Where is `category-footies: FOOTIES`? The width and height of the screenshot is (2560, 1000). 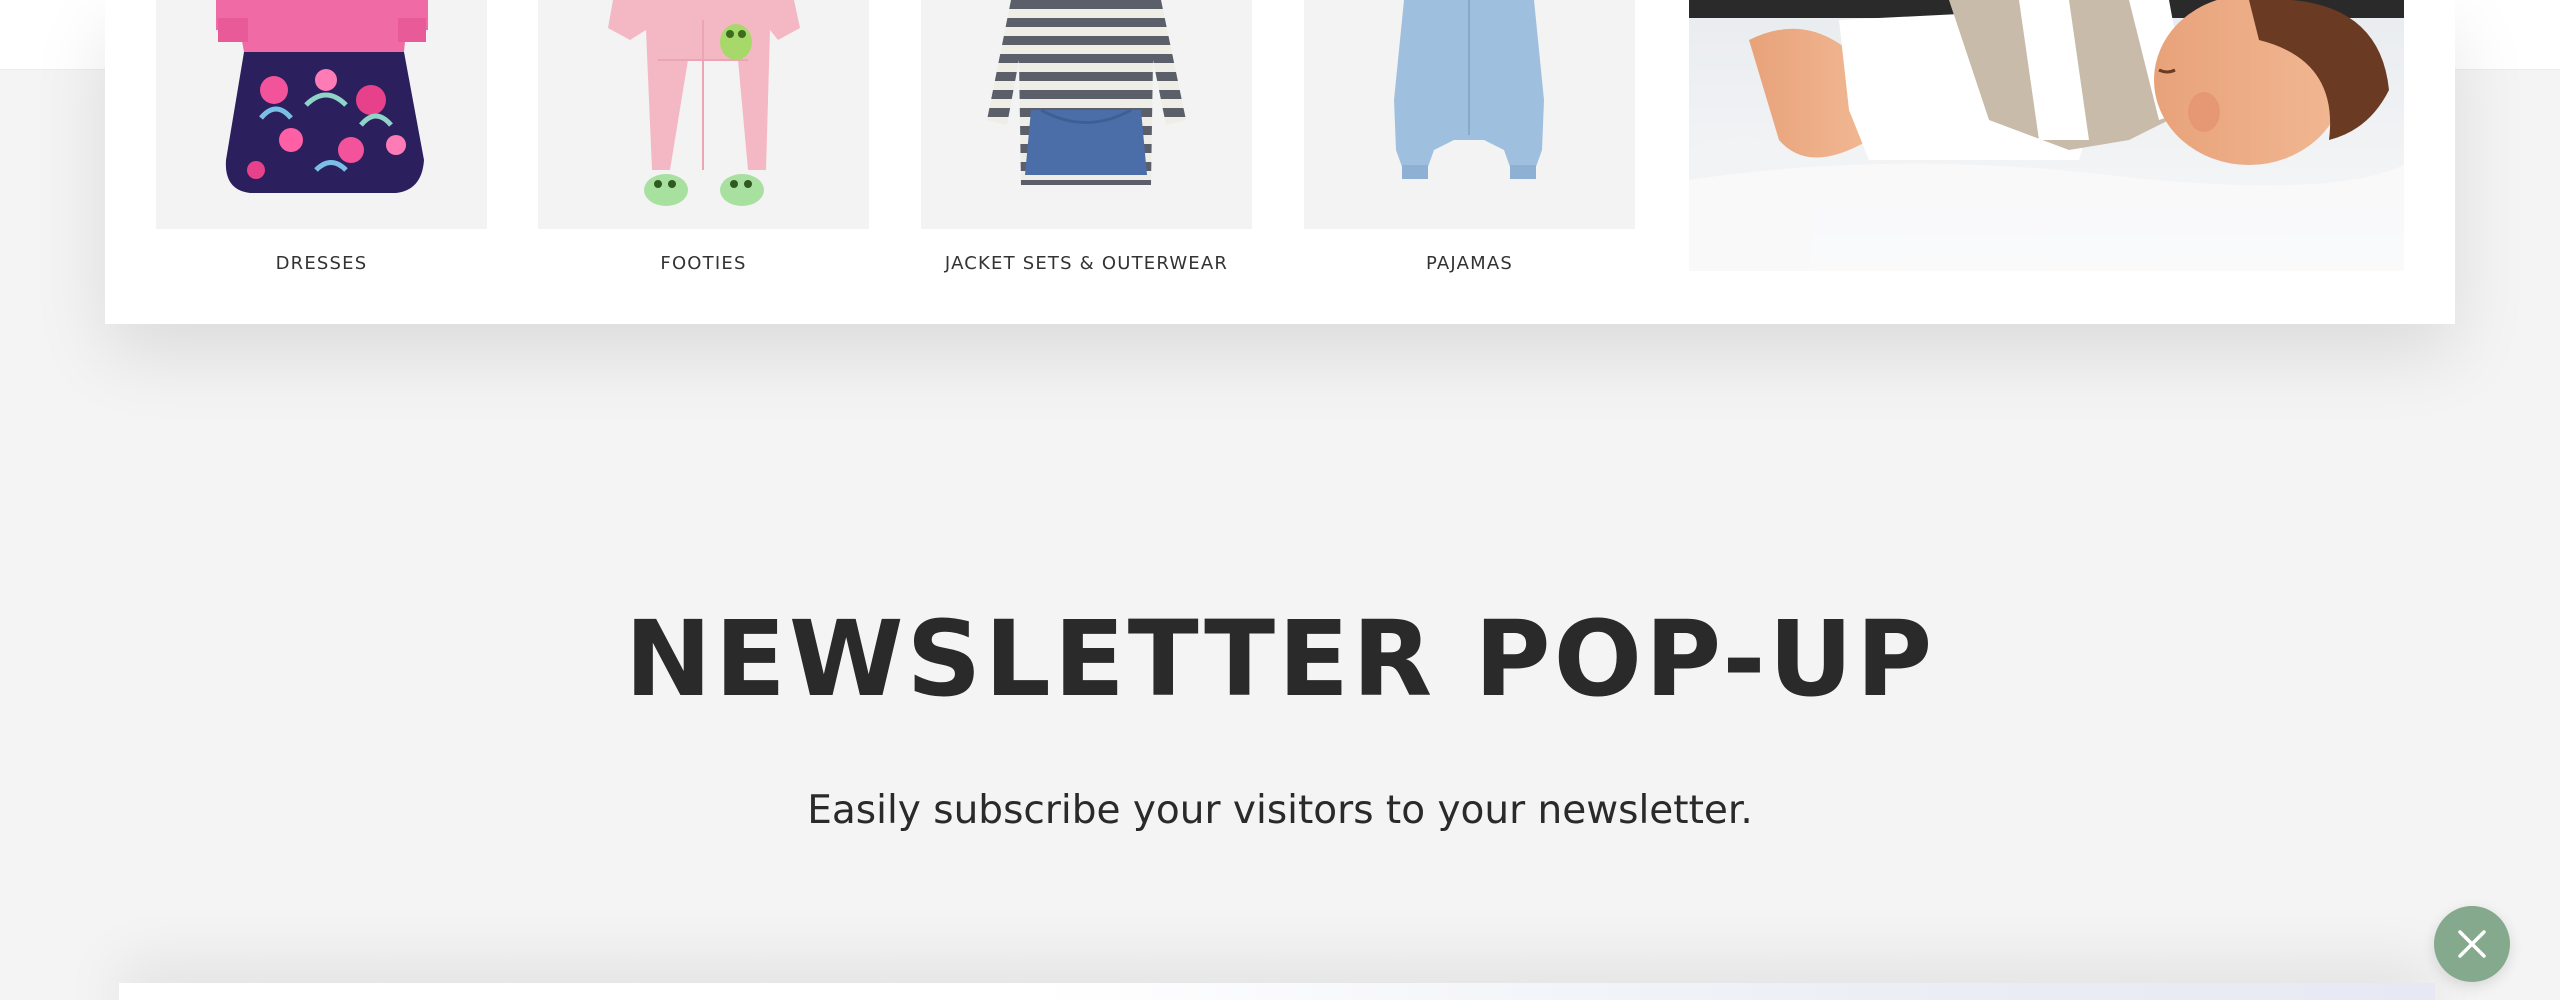
category-footies: FOOTIES is located at coordinates (703, 137).